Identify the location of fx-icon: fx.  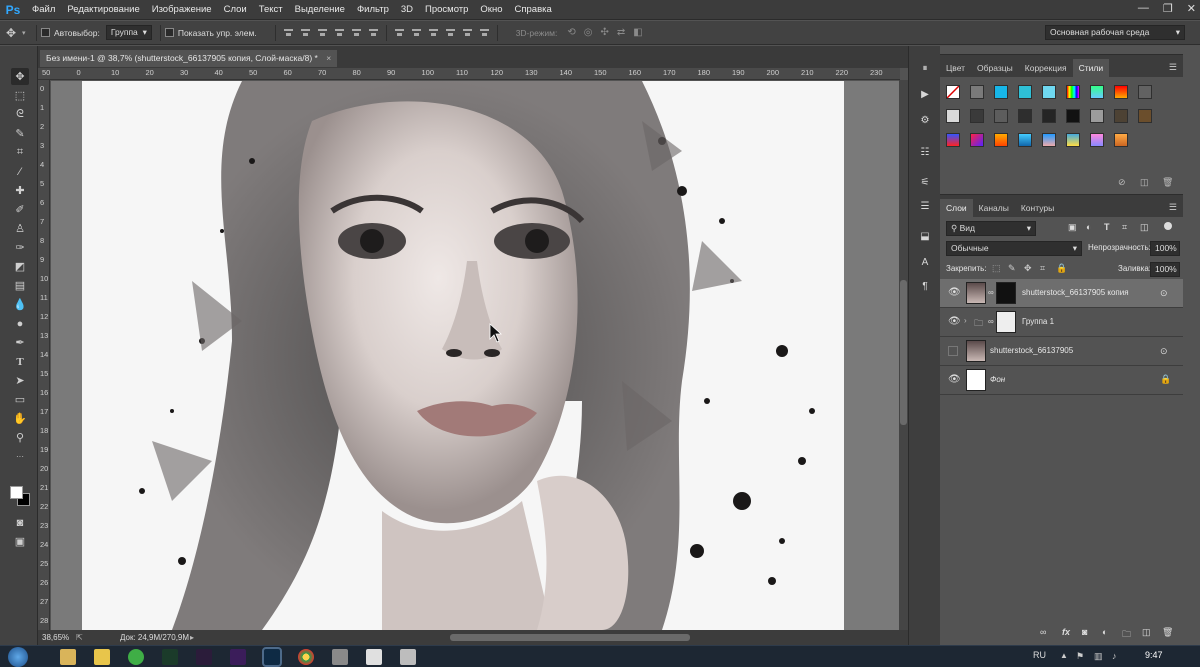
(1066, 632).